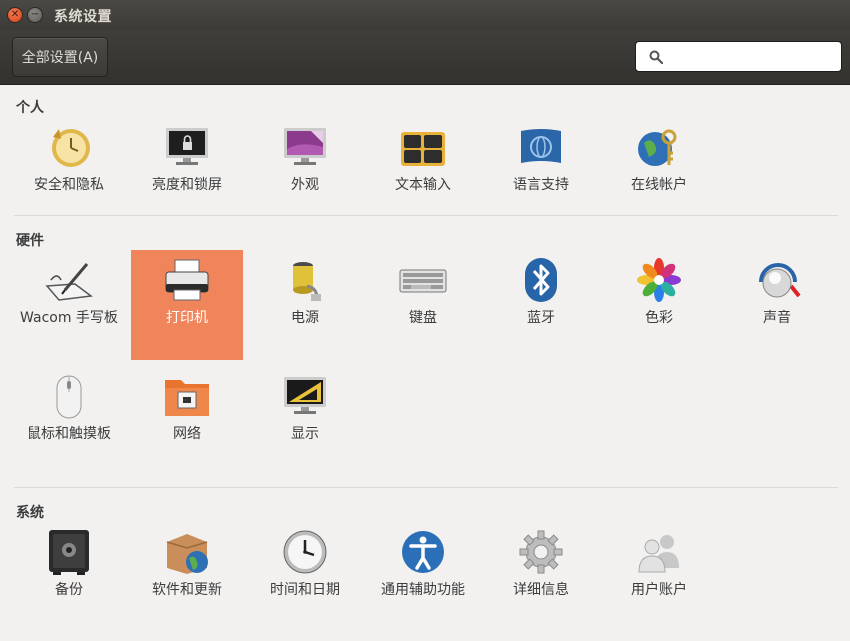 Image resolution: width=850 pixels, height=641 pixels. I want to click on section-title-system: 系统, so click(30, 513).